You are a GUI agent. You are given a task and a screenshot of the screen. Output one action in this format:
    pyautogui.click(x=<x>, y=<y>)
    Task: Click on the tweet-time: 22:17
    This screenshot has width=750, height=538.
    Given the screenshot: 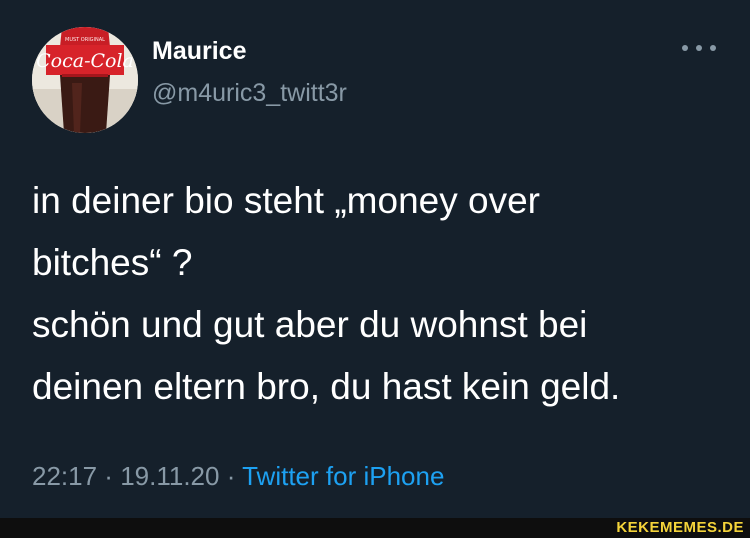 What is the action you would take?
    pyautogui.click(x=64, y=476)
    